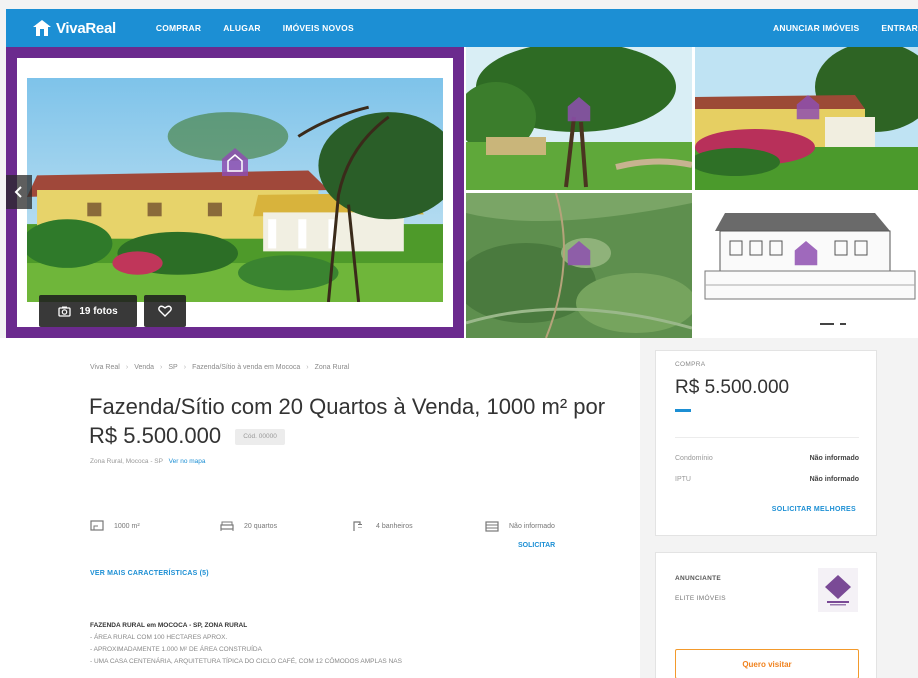 The width and height of the screenshot is (918, 678). I want to click on fee-label: IPTU, so click(683, 479).